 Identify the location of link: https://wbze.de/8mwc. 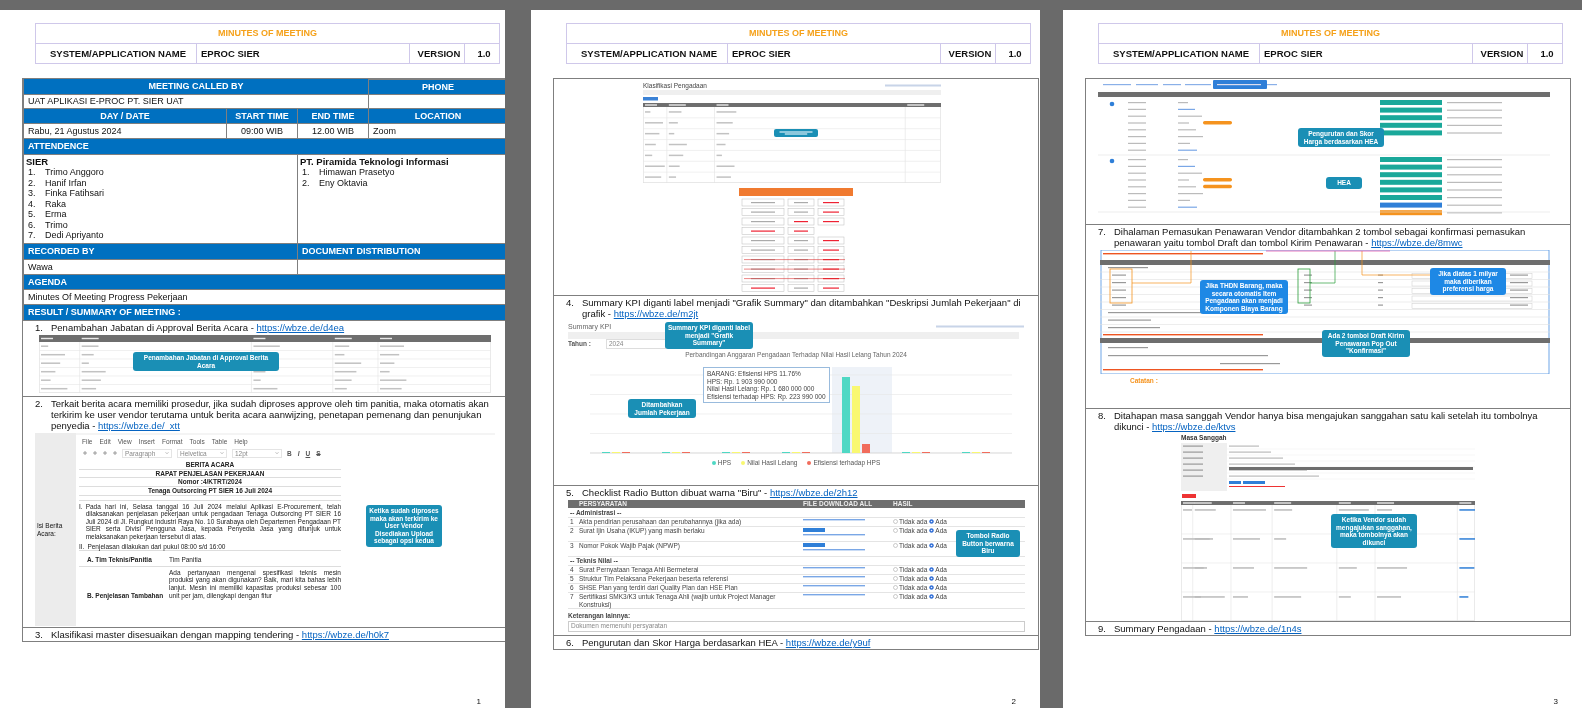
(1417, 242).